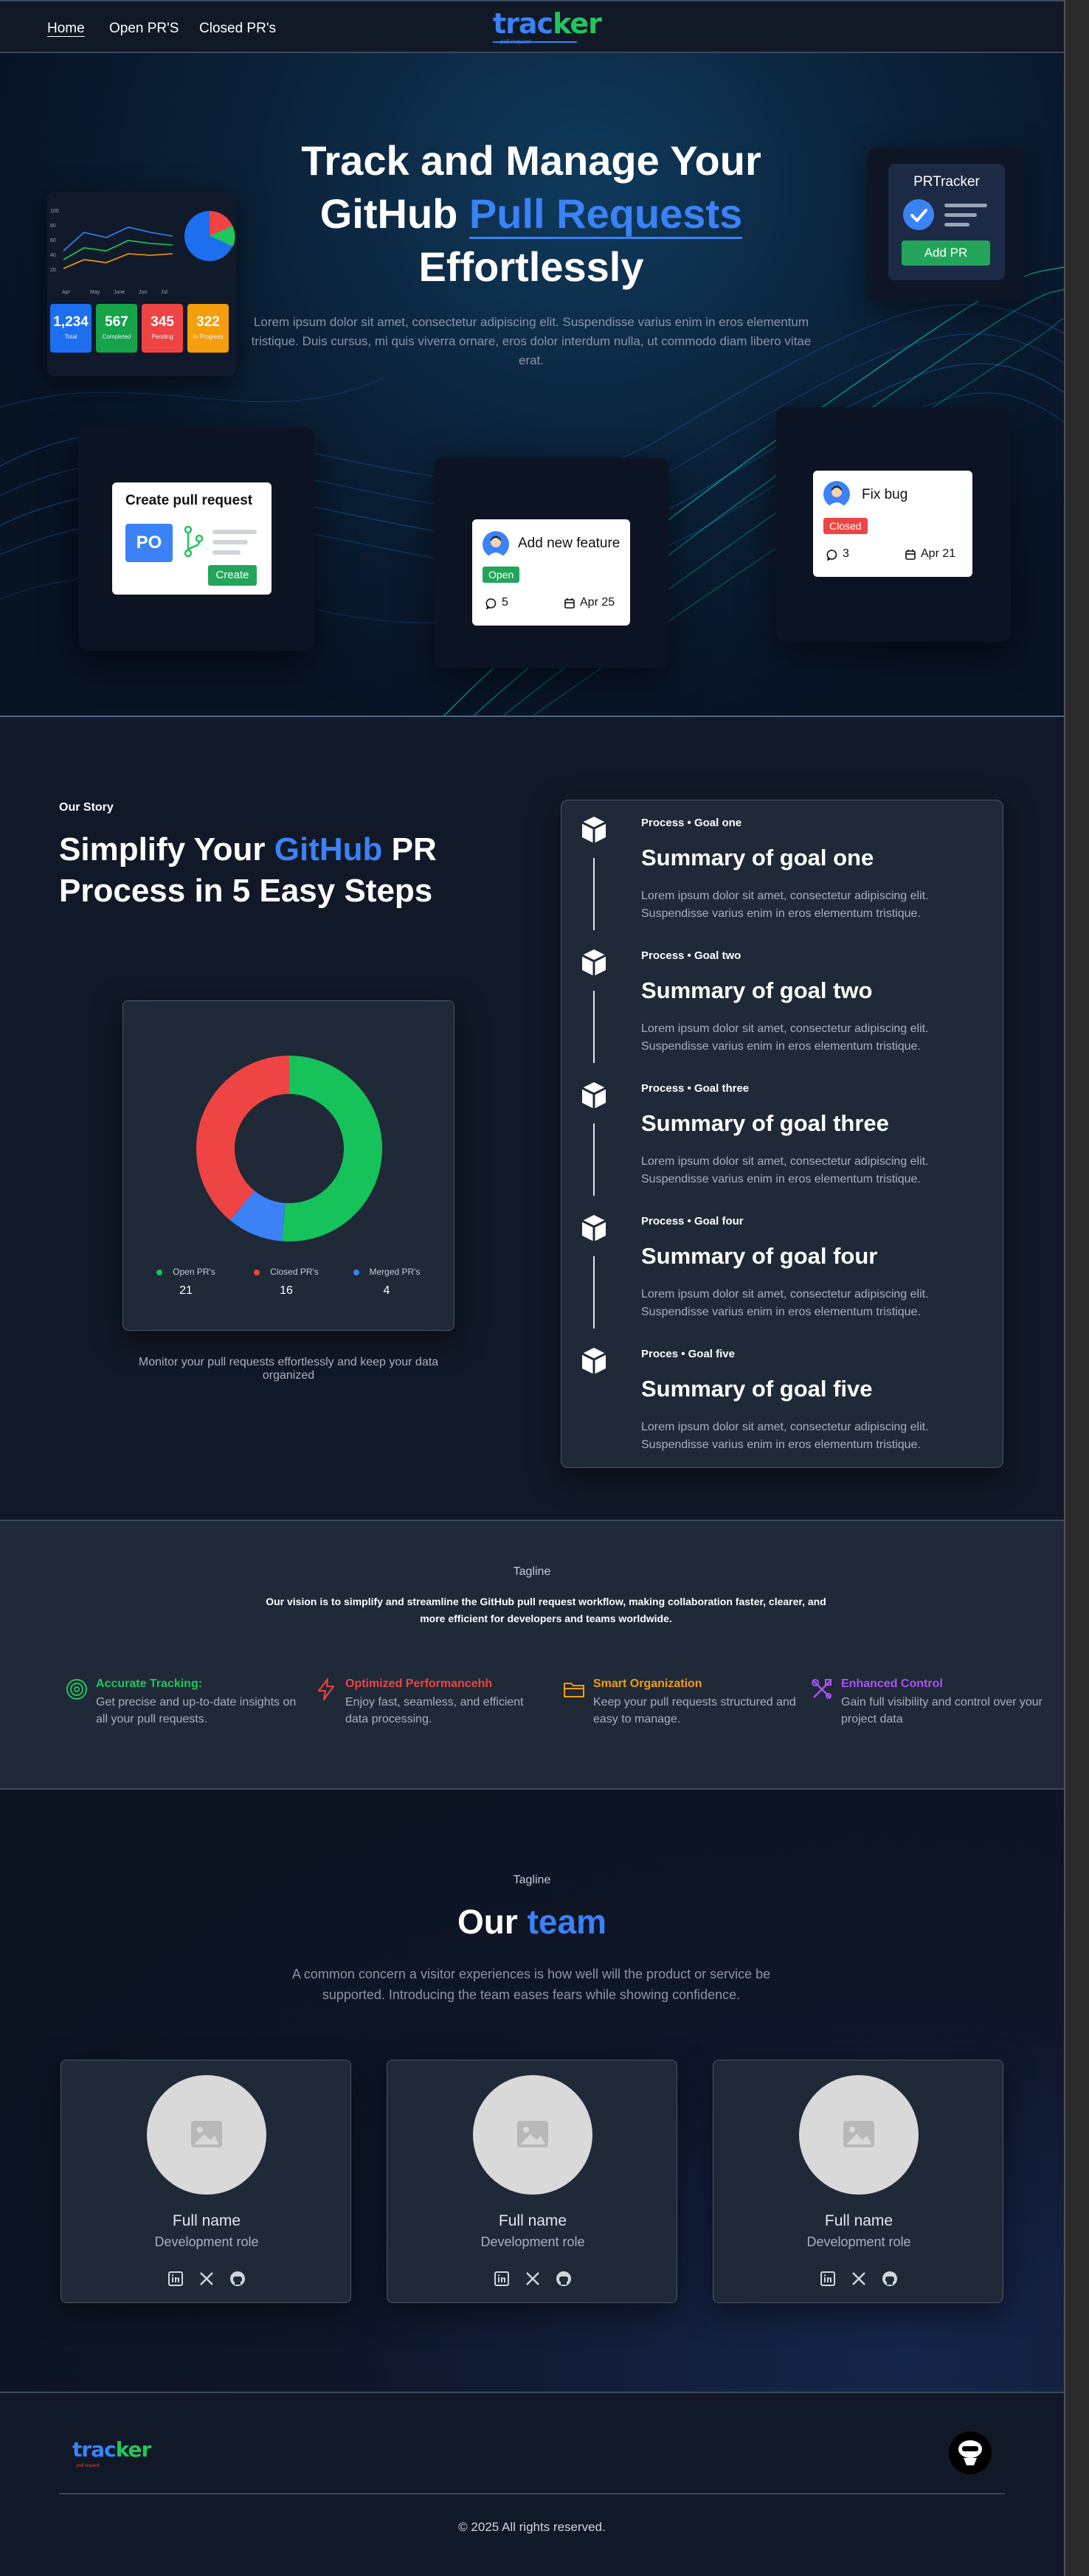  What do you see at coordinates (531, 1922) in the screenshot?
I see `team-title: Our team` at bounding box center [531, 1922].